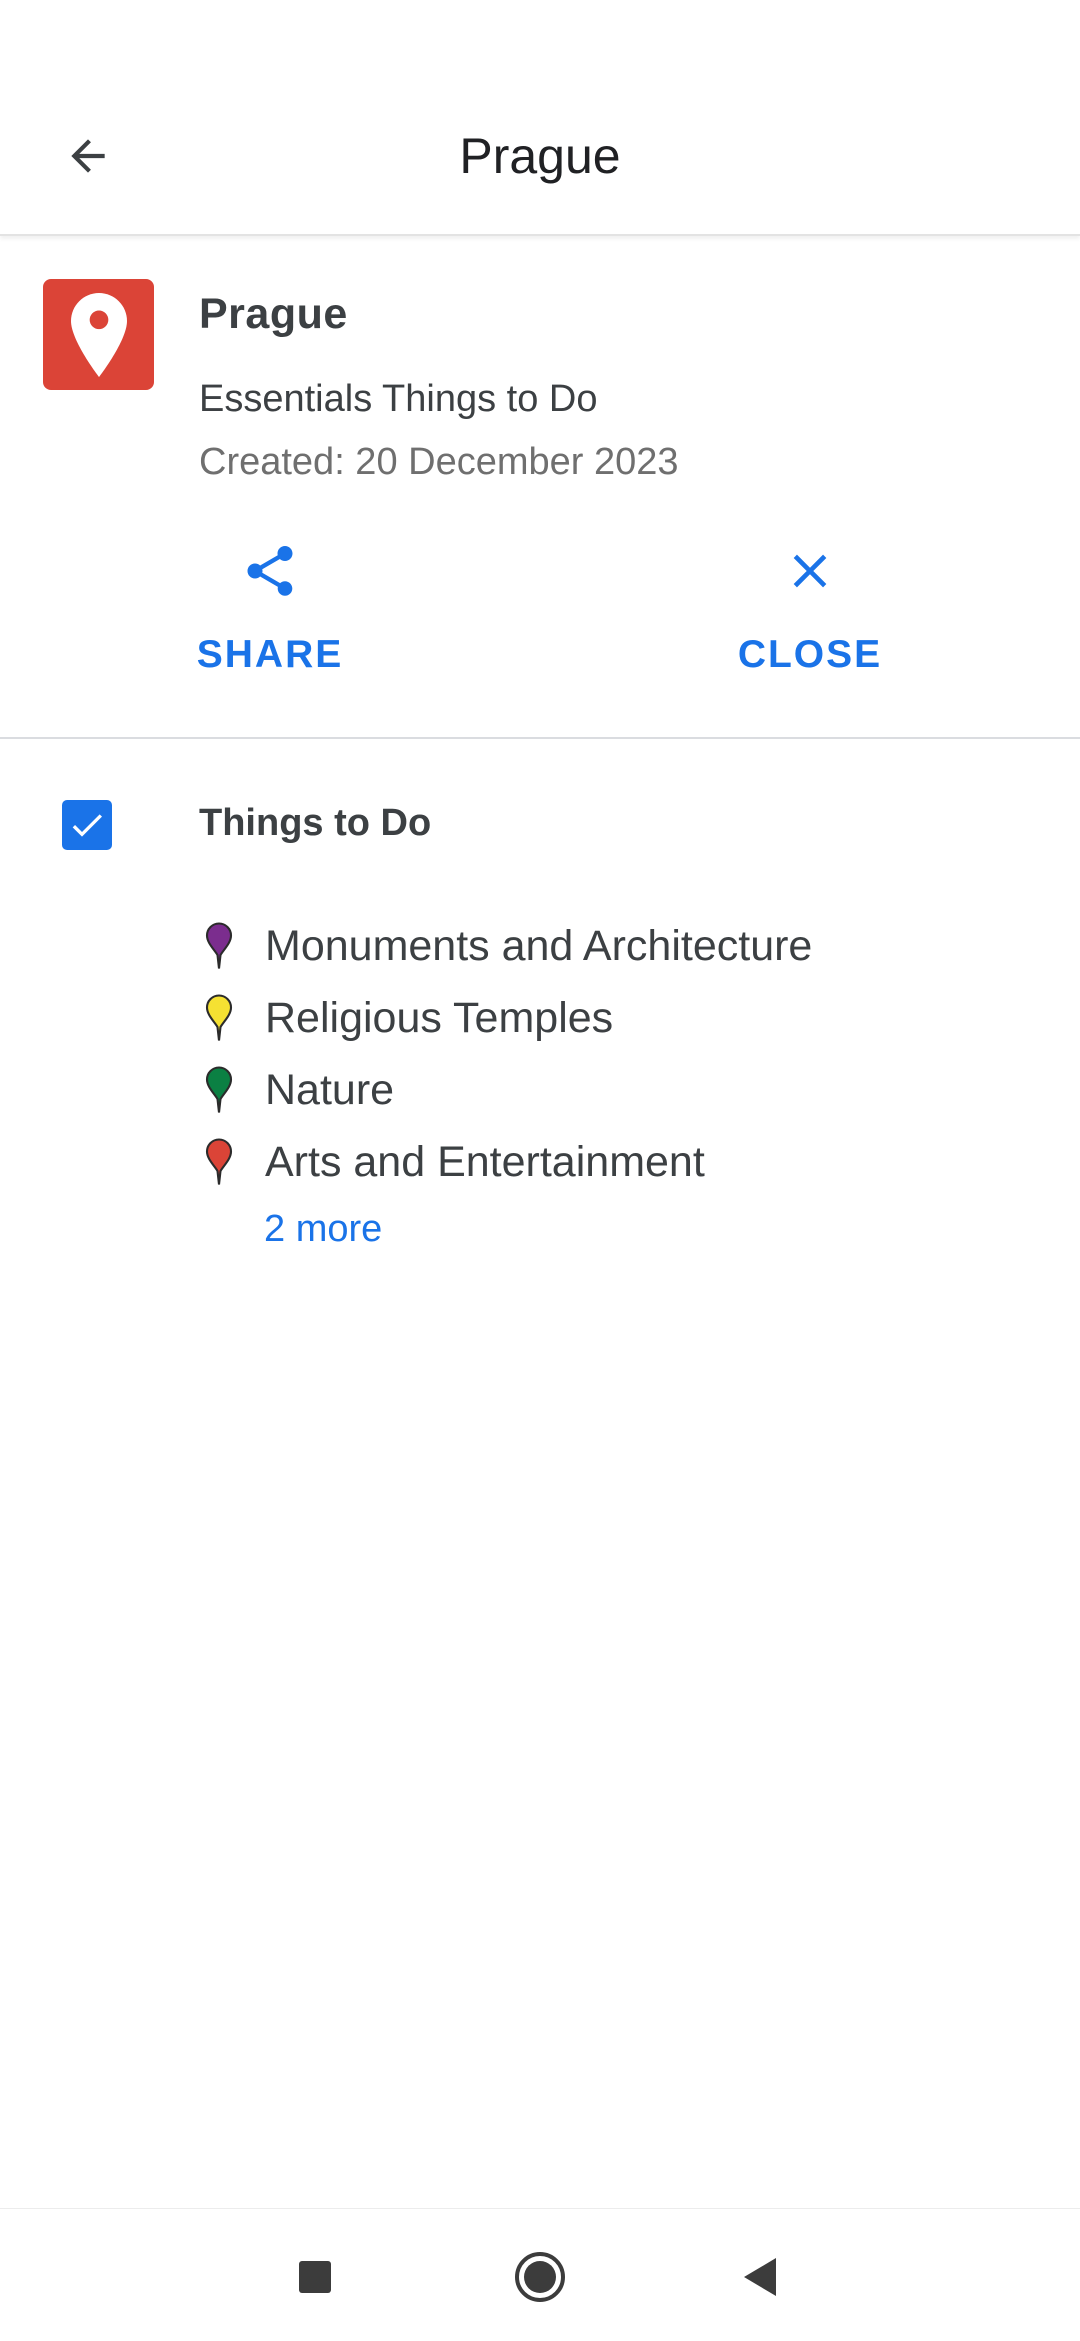 This screenshot has height=2341, width=1080. I want to click on layer-title: Things to Do, so click(315, 823).